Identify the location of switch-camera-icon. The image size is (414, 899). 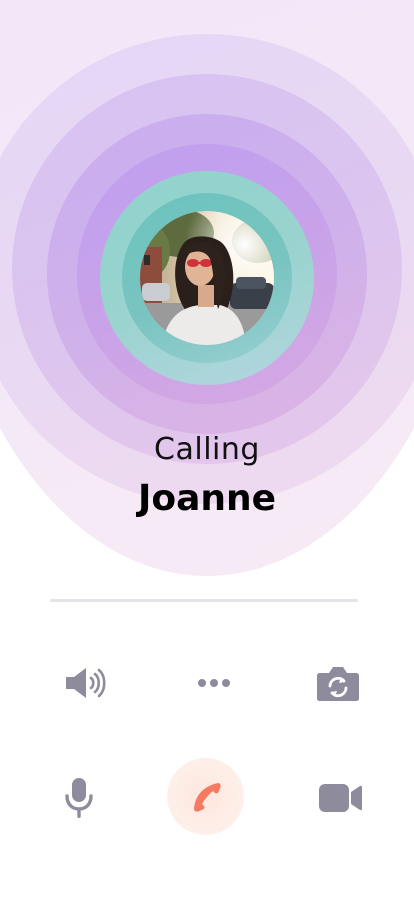
(338, 684).